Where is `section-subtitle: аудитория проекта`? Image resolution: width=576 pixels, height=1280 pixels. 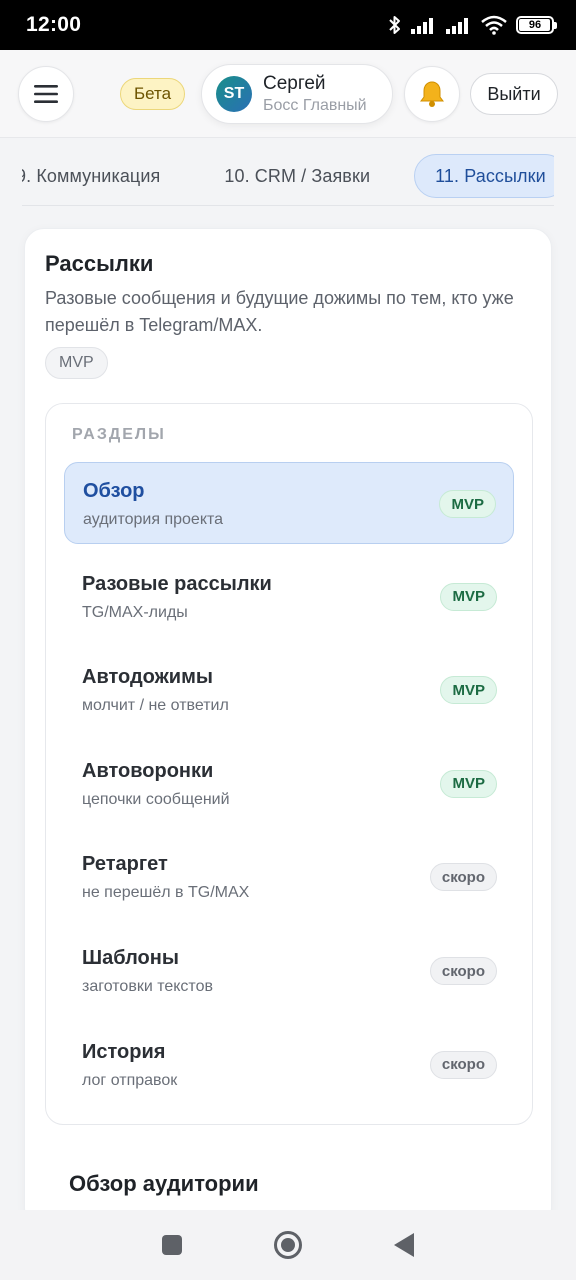 section-subtitle: аудитория проекта is located at coordinates (153, 519).